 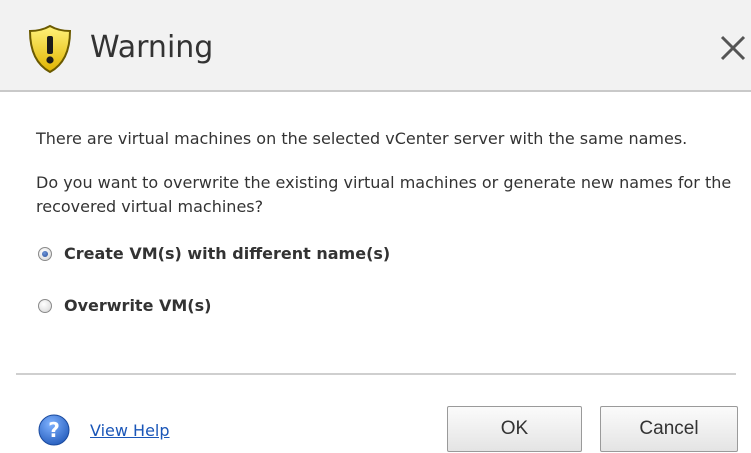 I want to click on radio-button-selected, so click(x=45, y=253).